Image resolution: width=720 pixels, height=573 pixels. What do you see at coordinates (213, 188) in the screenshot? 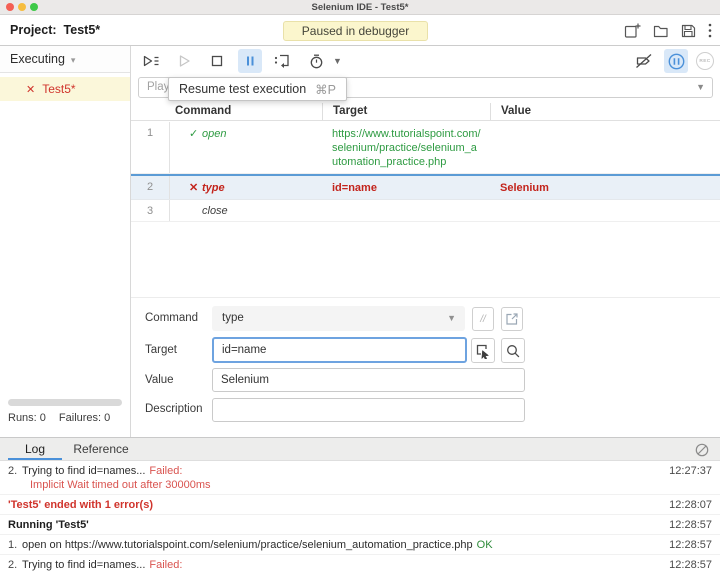
I see `command-text: type` at bounding box center [213, 188].